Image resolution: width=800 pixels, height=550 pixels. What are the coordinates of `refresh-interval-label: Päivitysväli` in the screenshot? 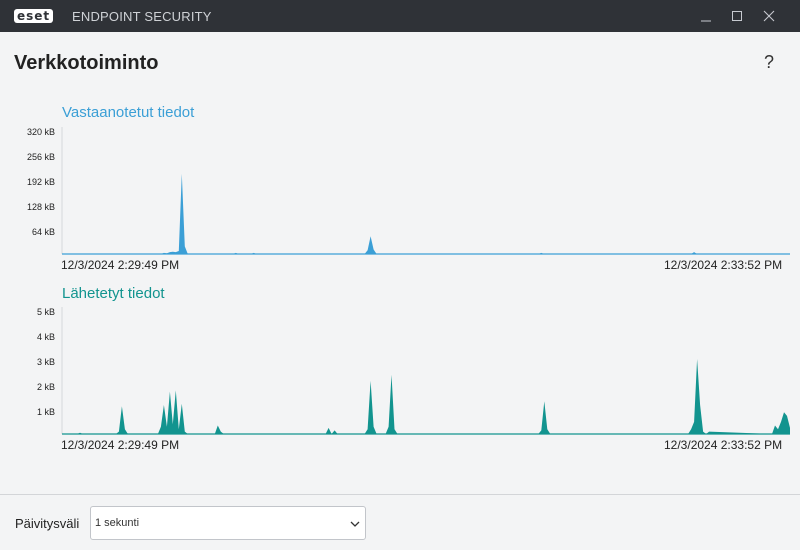 It's located at (47, 523).